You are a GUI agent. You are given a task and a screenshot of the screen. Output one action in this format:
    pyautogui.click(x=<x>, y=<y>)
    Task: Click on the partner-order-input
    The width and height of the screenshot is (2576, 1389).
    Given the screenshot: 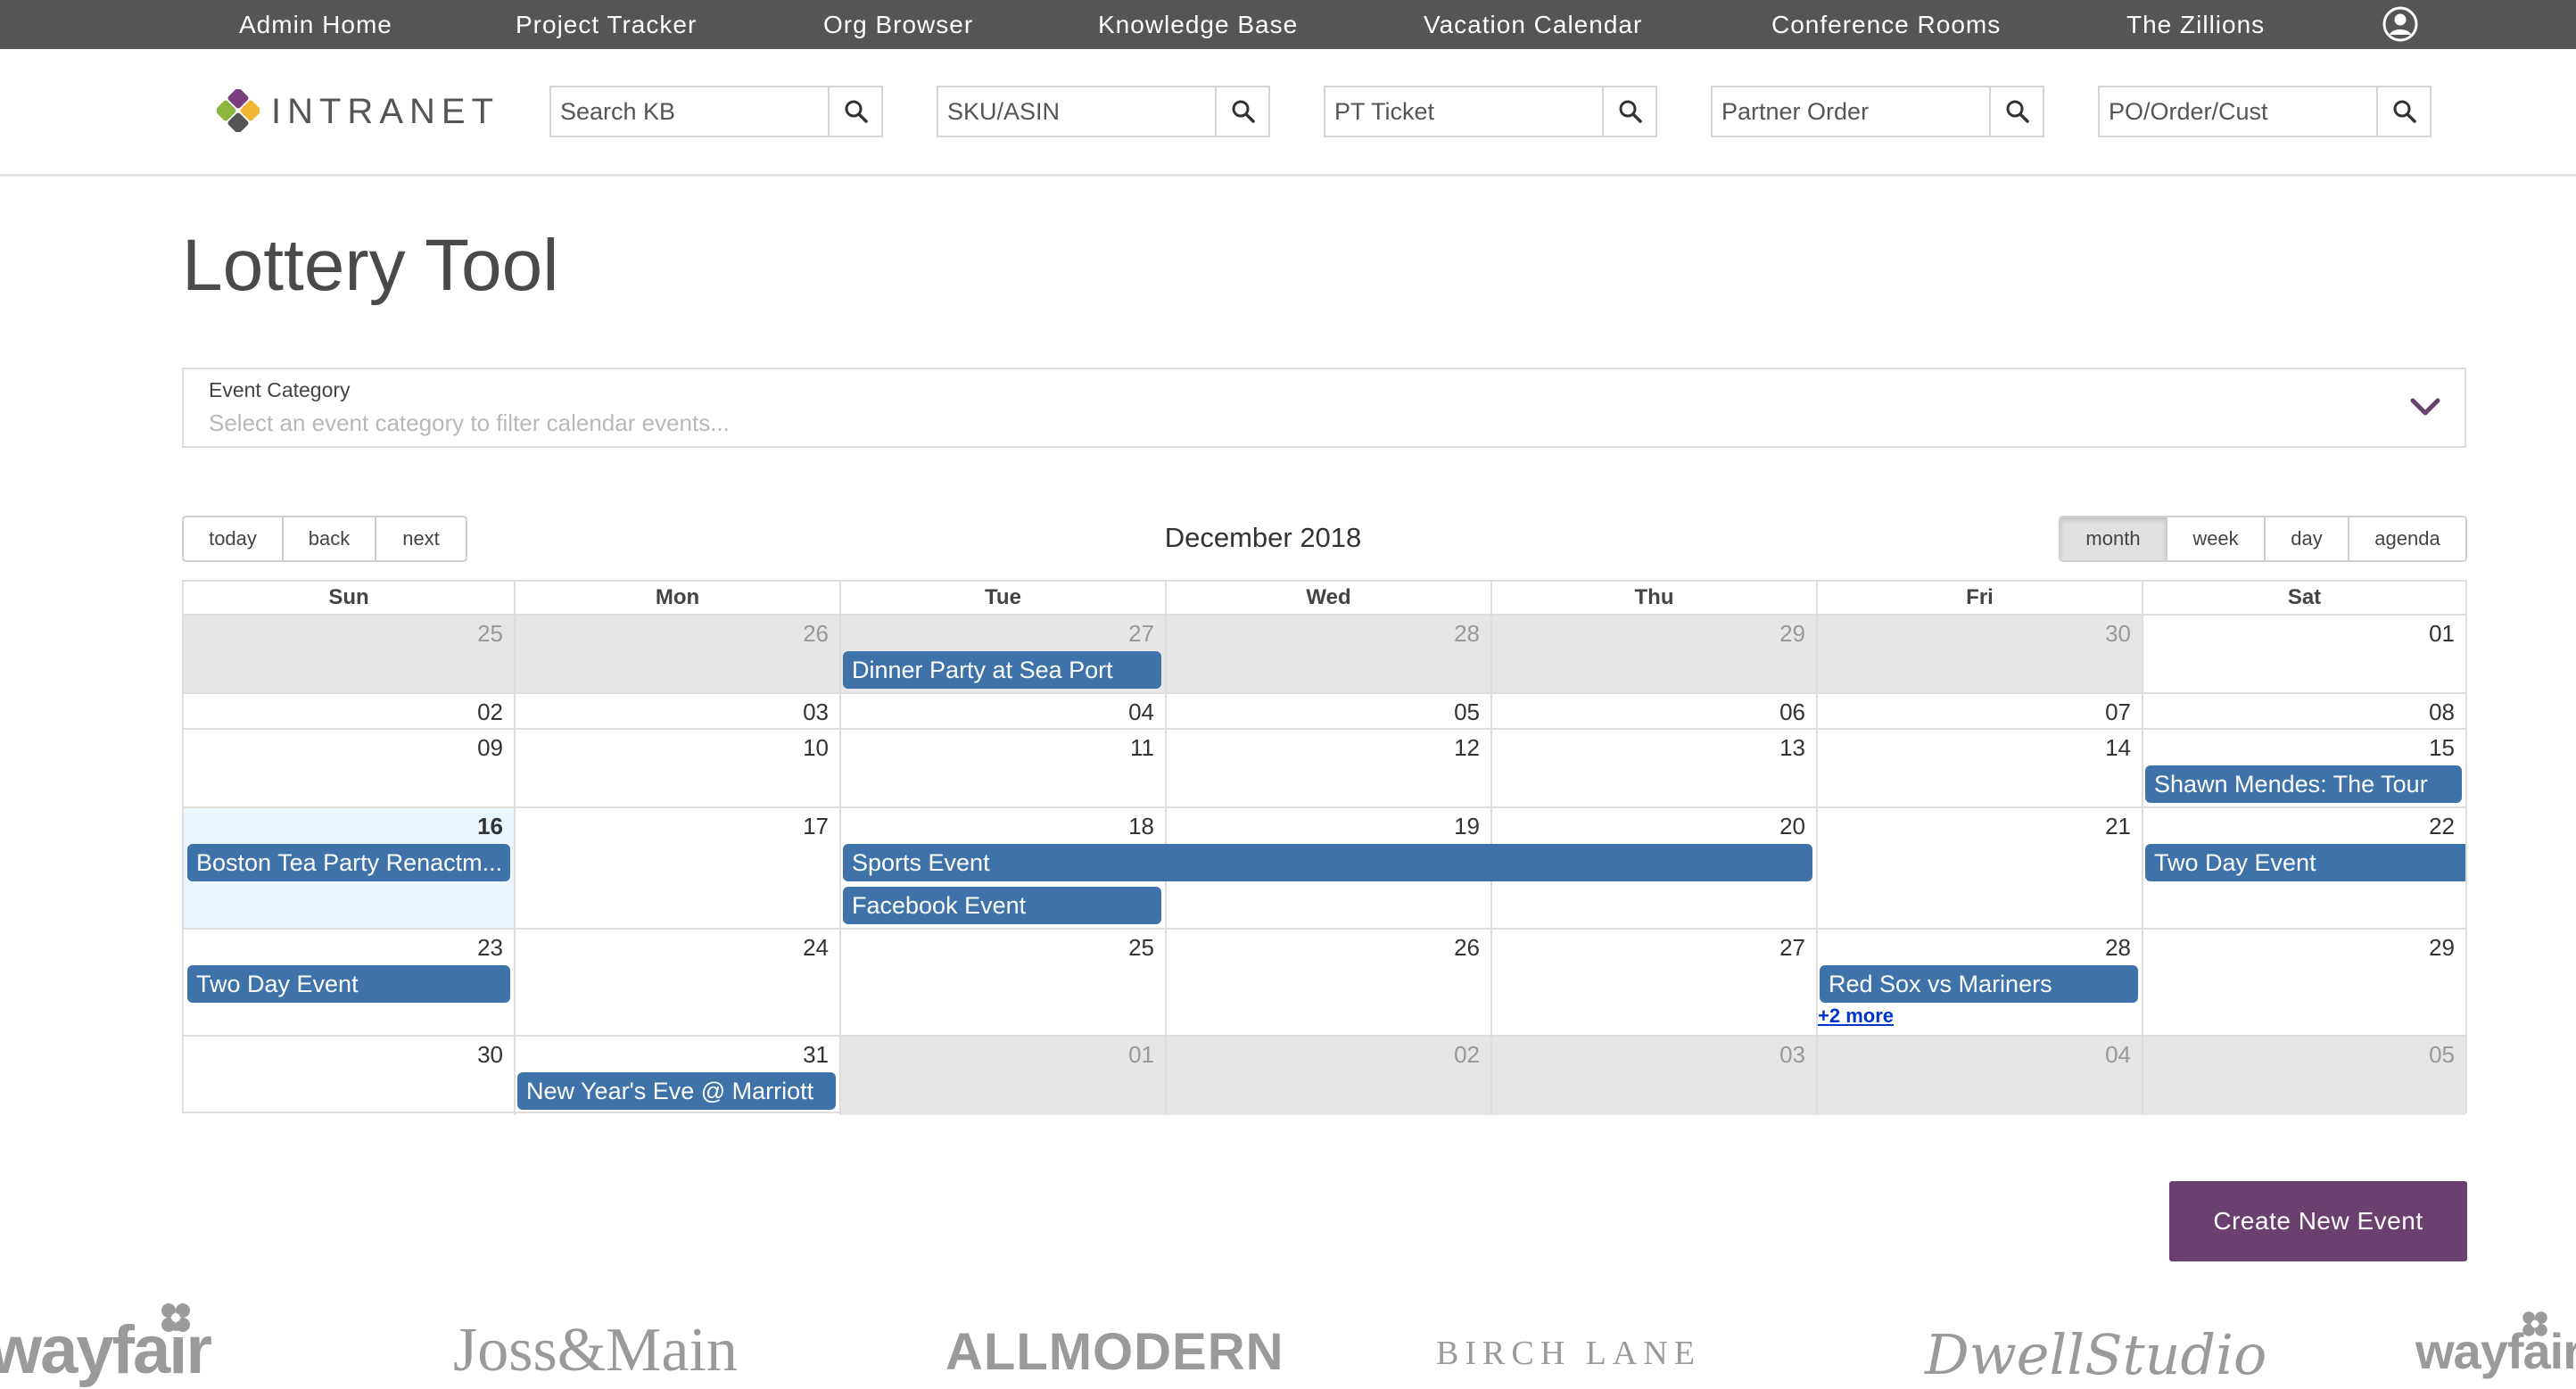 What is the action you would take?
    pyautogui.click(x=1852, y=112)
    